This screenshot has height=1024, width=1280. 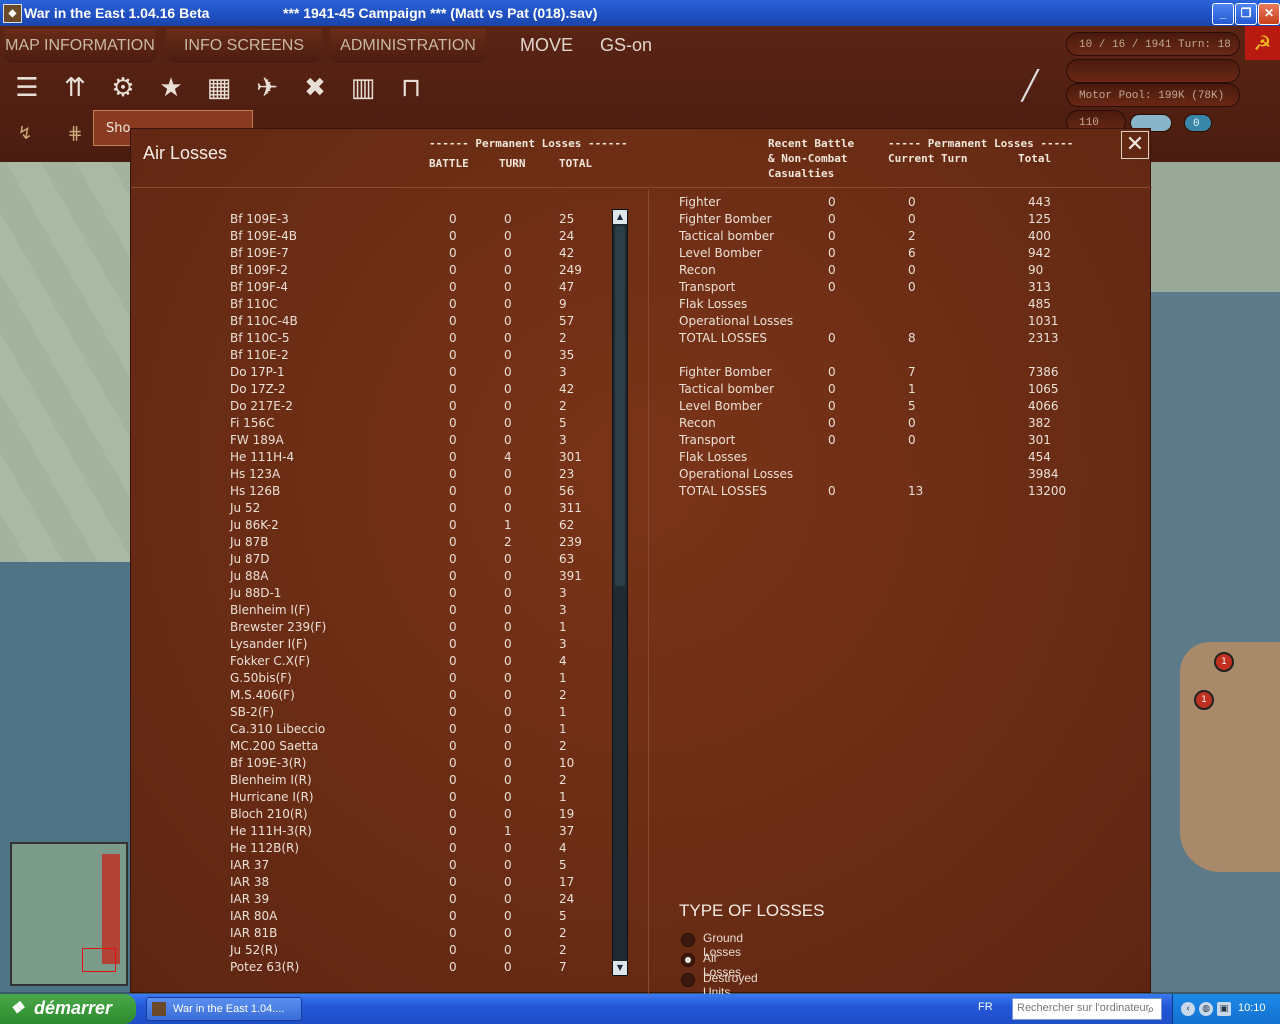 I want to click on tab-administration: ADMINISTRATION, so click(x=408, y=46).